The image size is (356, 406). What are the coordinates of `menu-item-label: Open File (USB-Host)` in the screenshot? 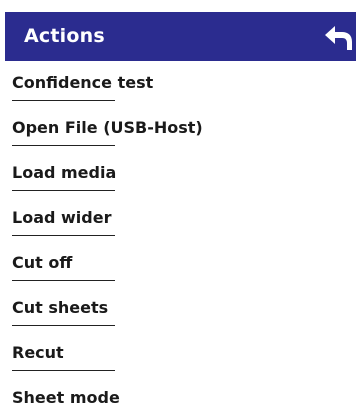 It's located at (107, 127).